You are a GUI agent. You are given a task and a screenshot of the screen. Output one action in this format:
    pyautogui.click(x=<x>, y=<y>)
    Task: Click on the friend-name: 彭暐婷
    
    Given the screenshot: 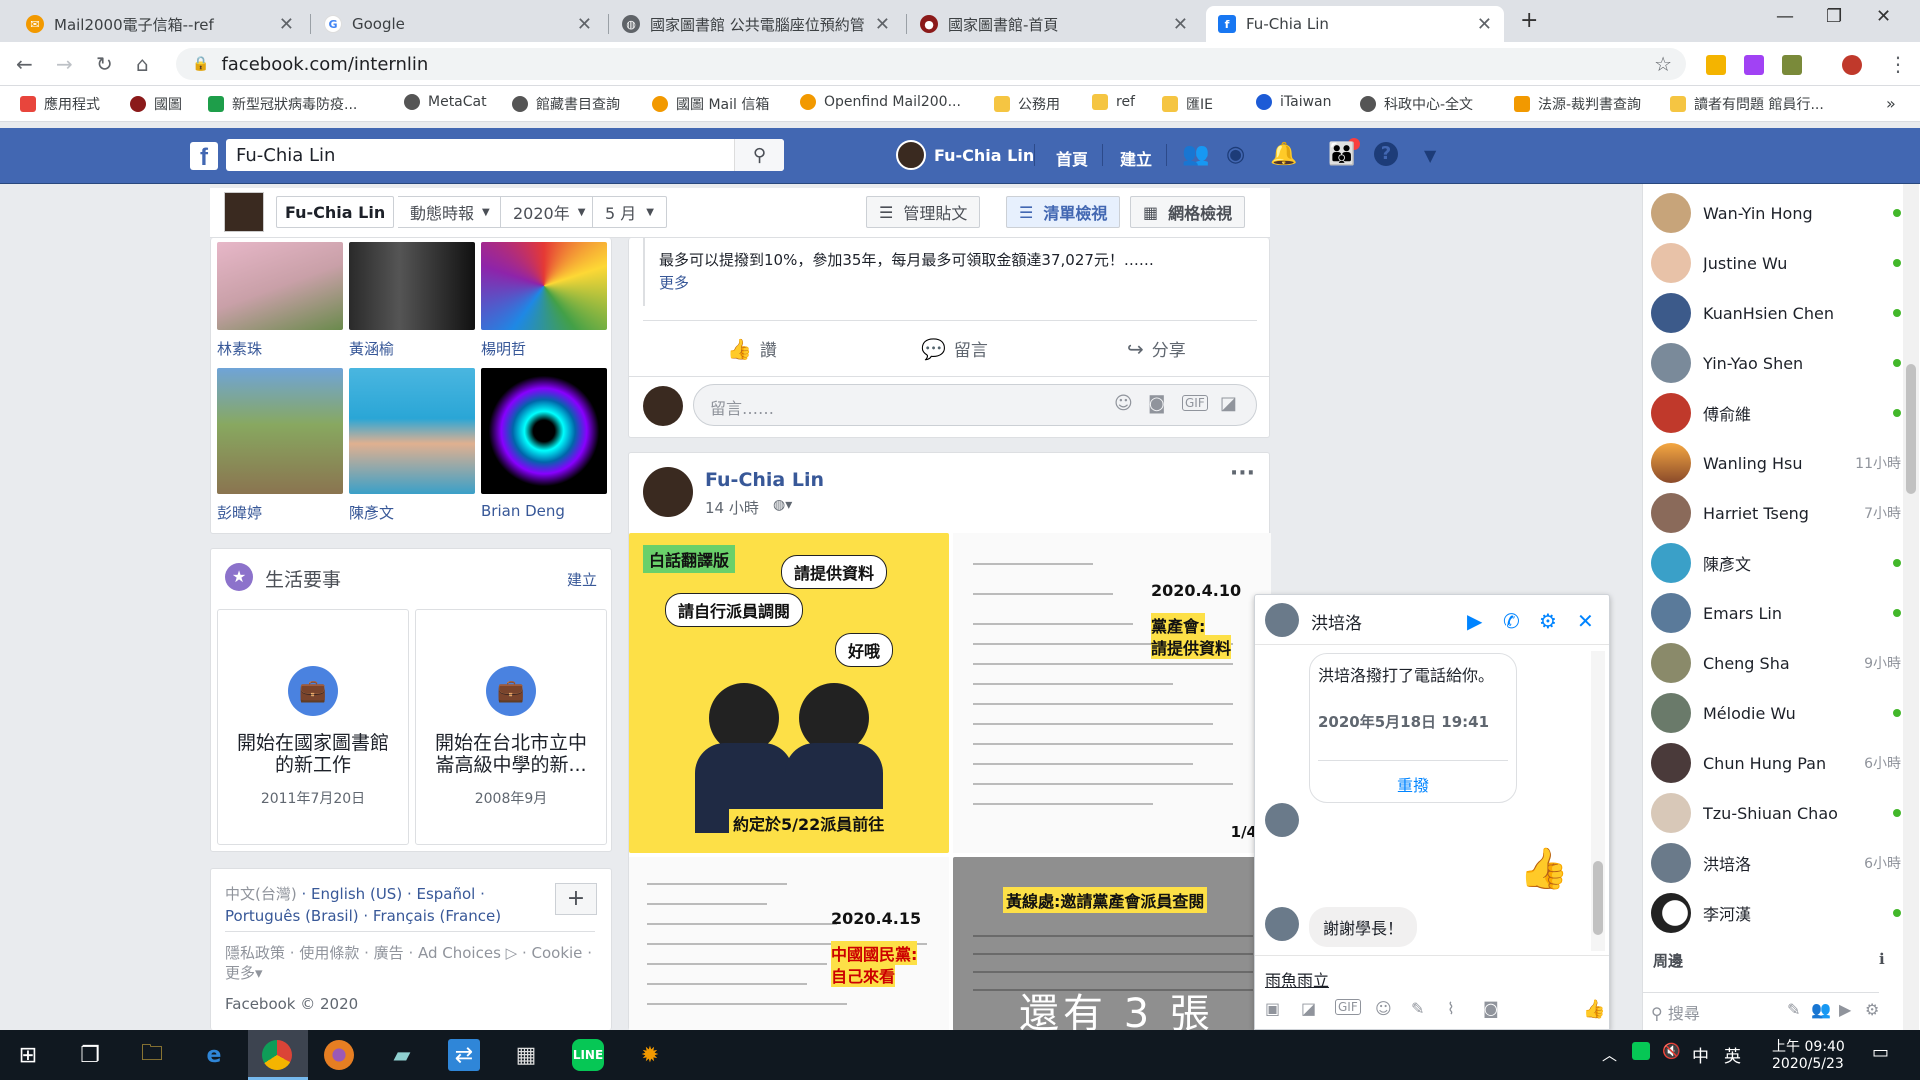 What is the action you would take?
    pyautogui.click(x=239, y=512)
    